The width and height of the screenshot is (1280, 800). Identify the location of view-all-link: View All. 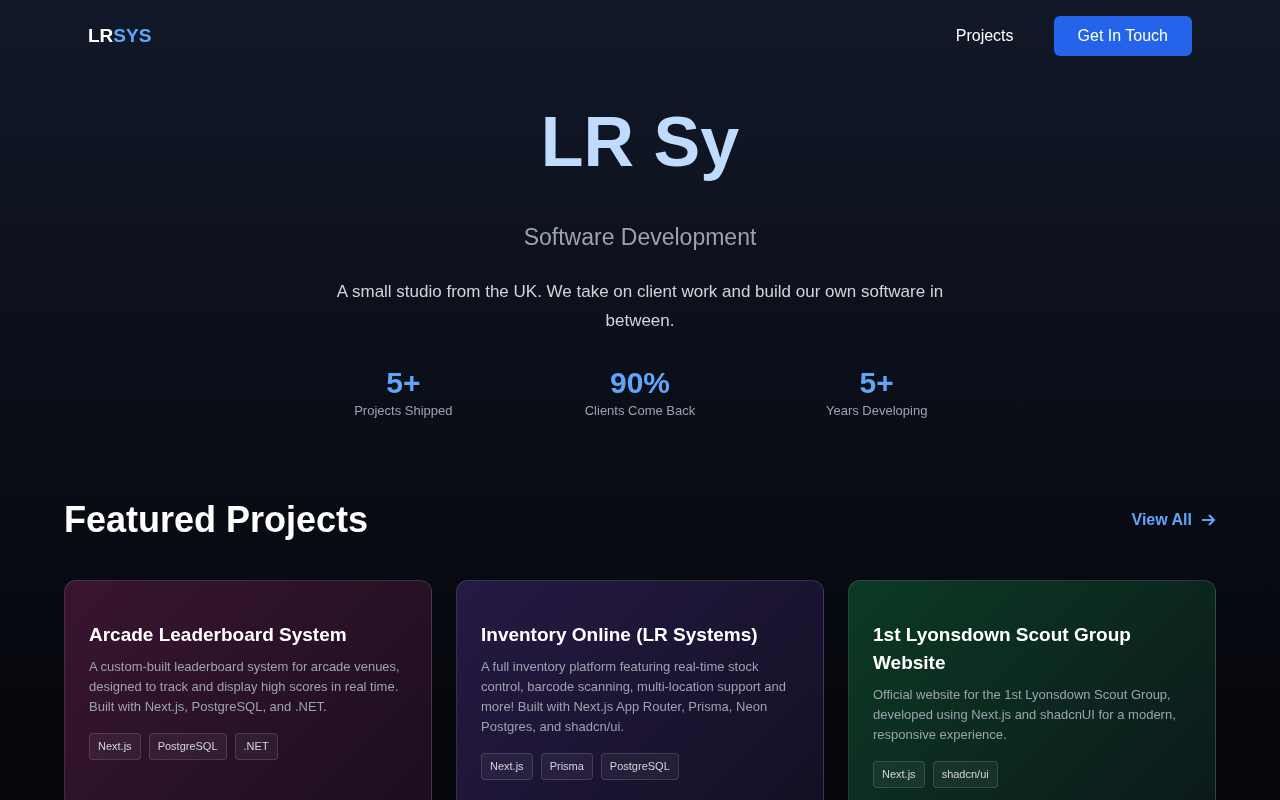
(1173, 520).